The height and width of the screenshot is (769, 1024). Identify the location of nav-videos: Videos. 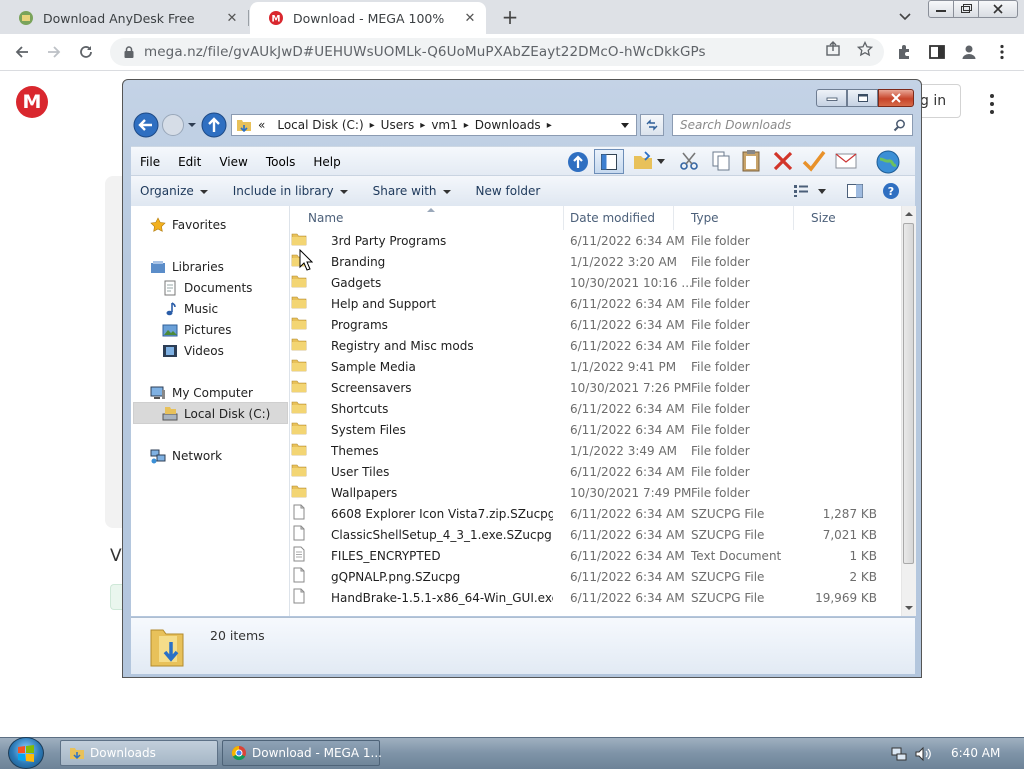
(193, 350).